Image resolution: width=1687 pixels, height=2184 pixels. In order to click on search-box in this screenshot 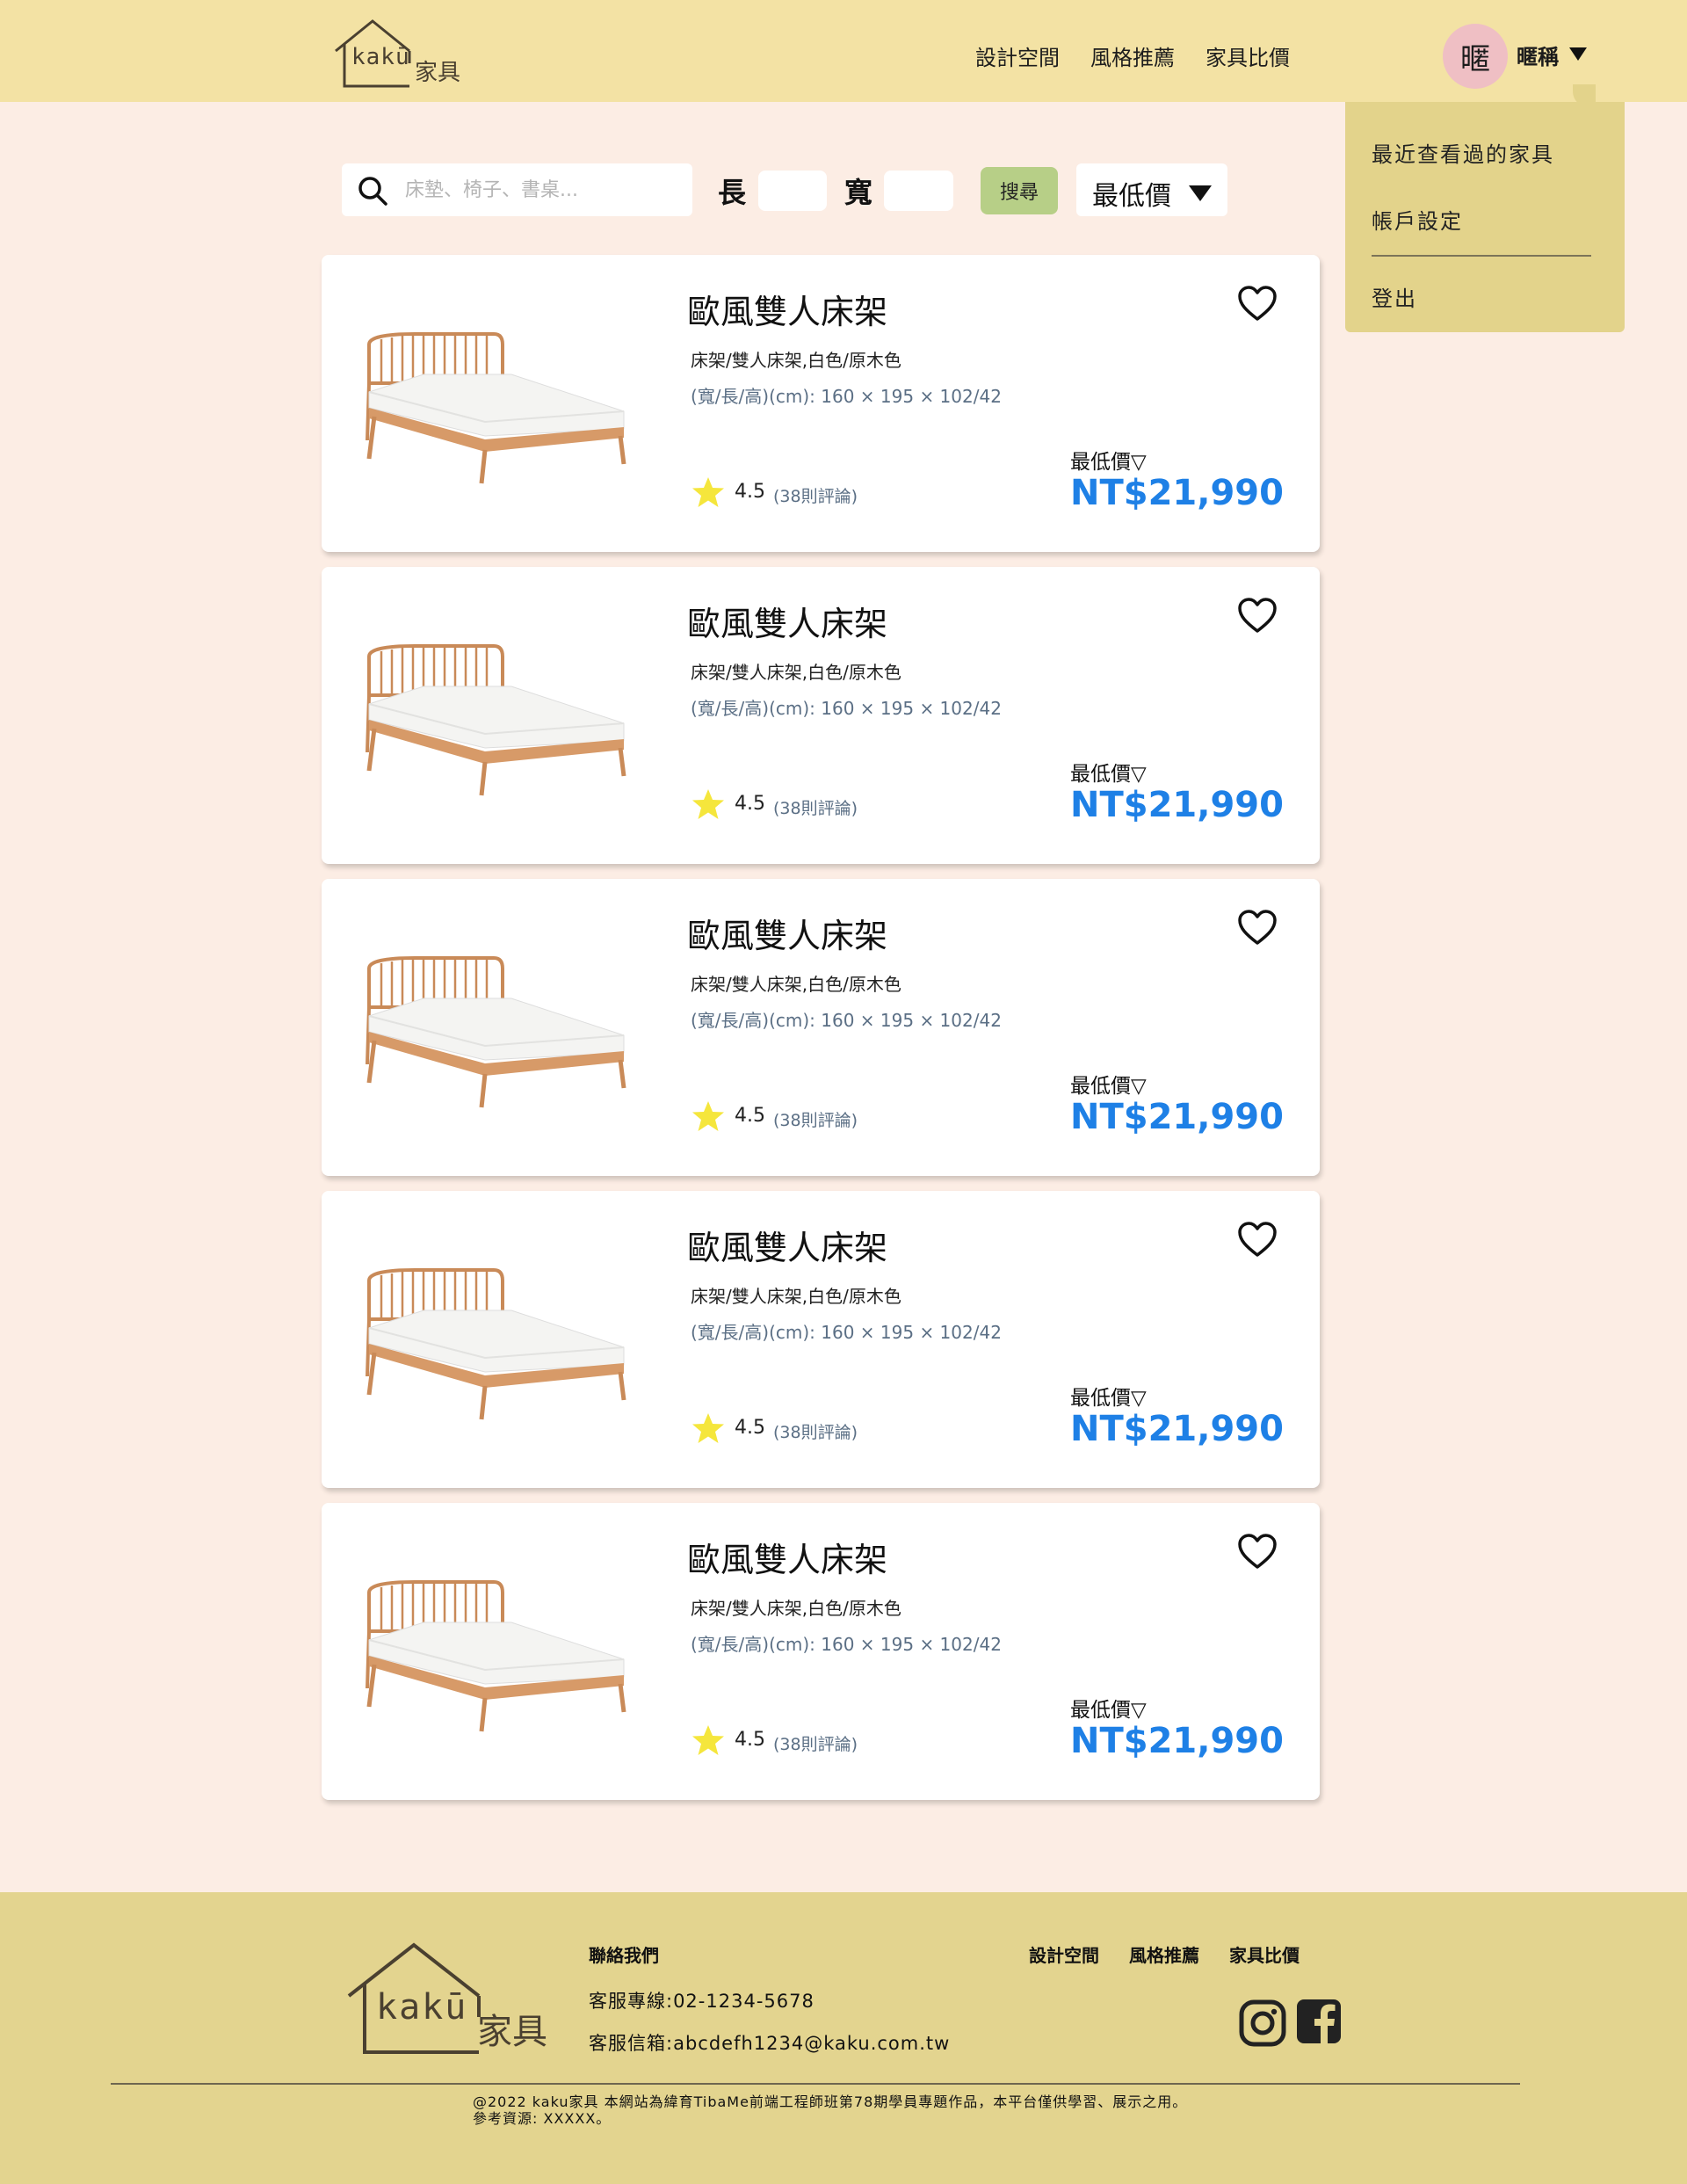, I will do `click(517, 189)`.